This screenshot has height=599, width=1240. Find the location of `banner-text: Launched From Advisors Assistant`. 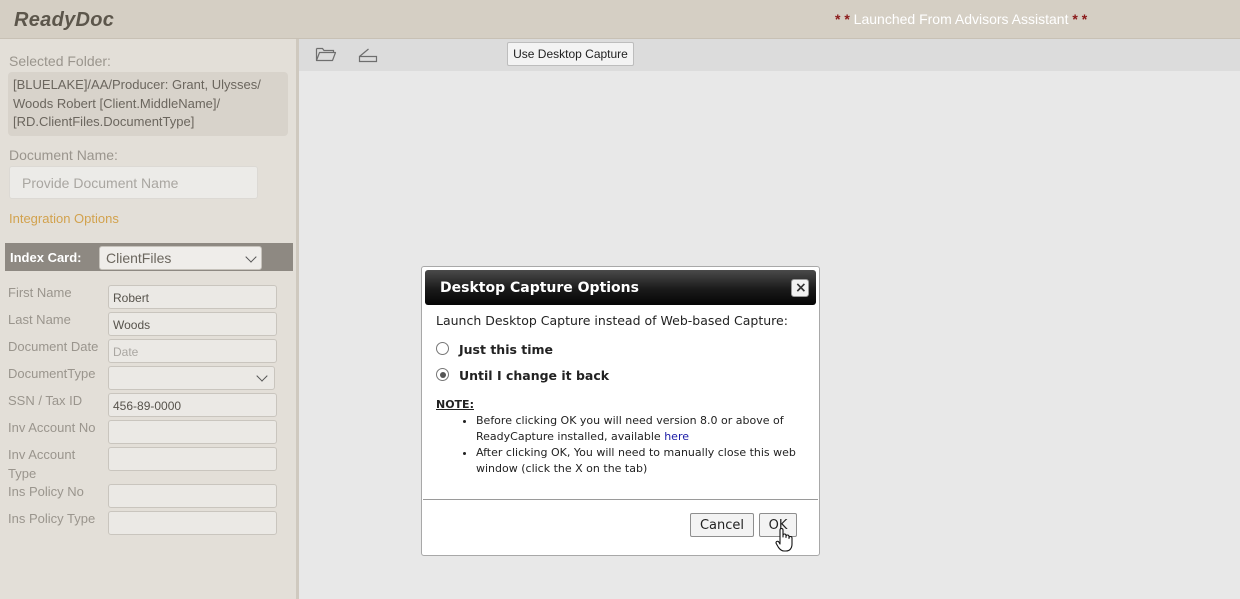

banner-text: Launched From Advisors Assistant is located at coordinates (961, 19).